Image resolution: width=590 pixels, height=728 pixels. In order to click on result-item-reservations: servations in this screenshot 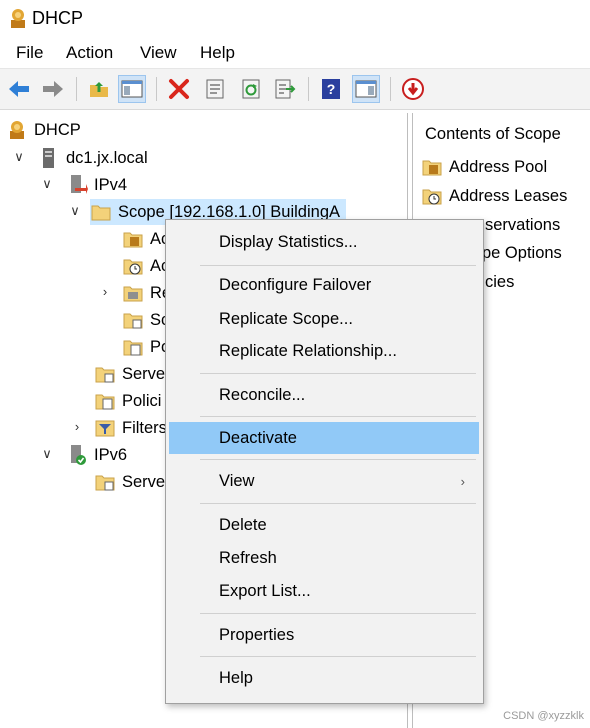, I will do `click(522, 225)`.